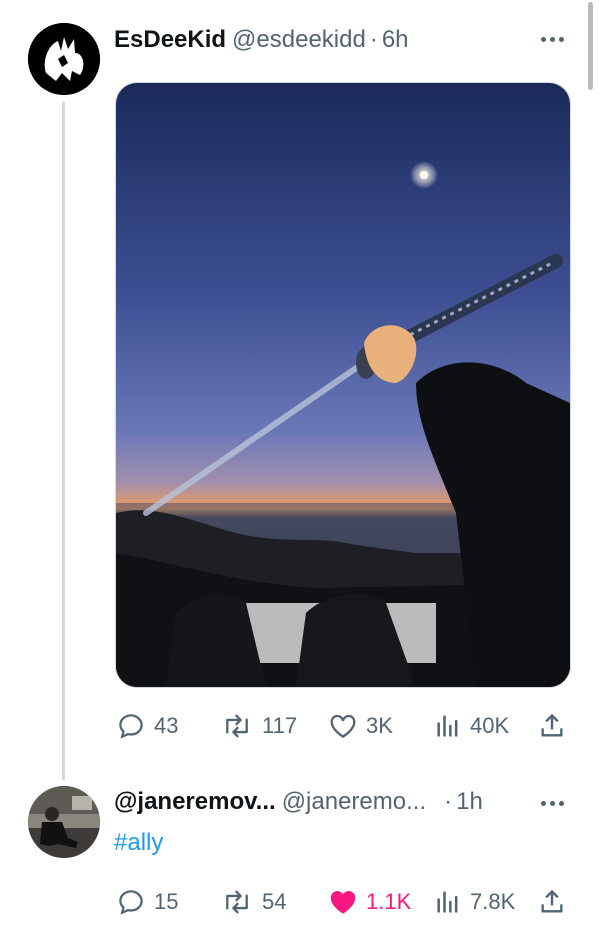 The image size is (599, 928). What do you see at coordinates (166, 725) in the screenshot?
I see `reply-count: 43` at bounding box center [166, 725].